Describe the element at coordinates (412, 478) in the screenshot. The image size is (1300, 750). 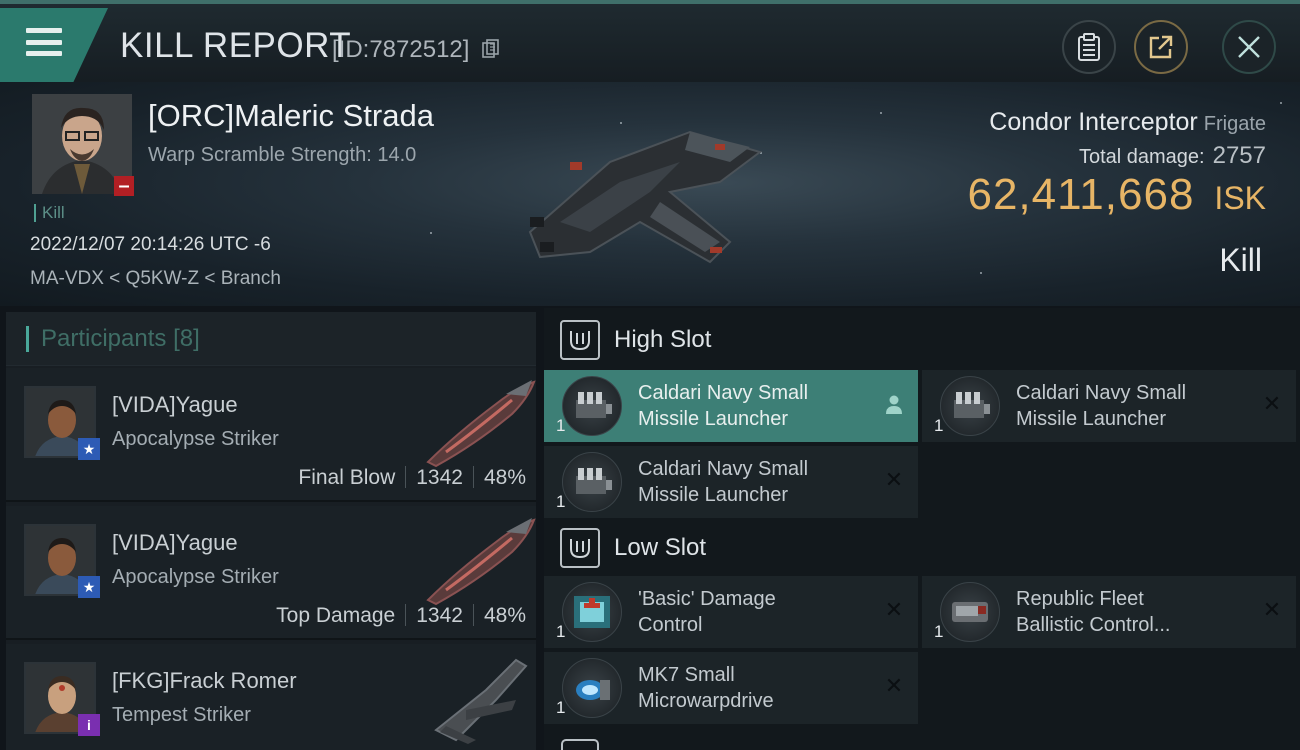
I see `participant-stats: Final Blow 1342 48%` at that location.